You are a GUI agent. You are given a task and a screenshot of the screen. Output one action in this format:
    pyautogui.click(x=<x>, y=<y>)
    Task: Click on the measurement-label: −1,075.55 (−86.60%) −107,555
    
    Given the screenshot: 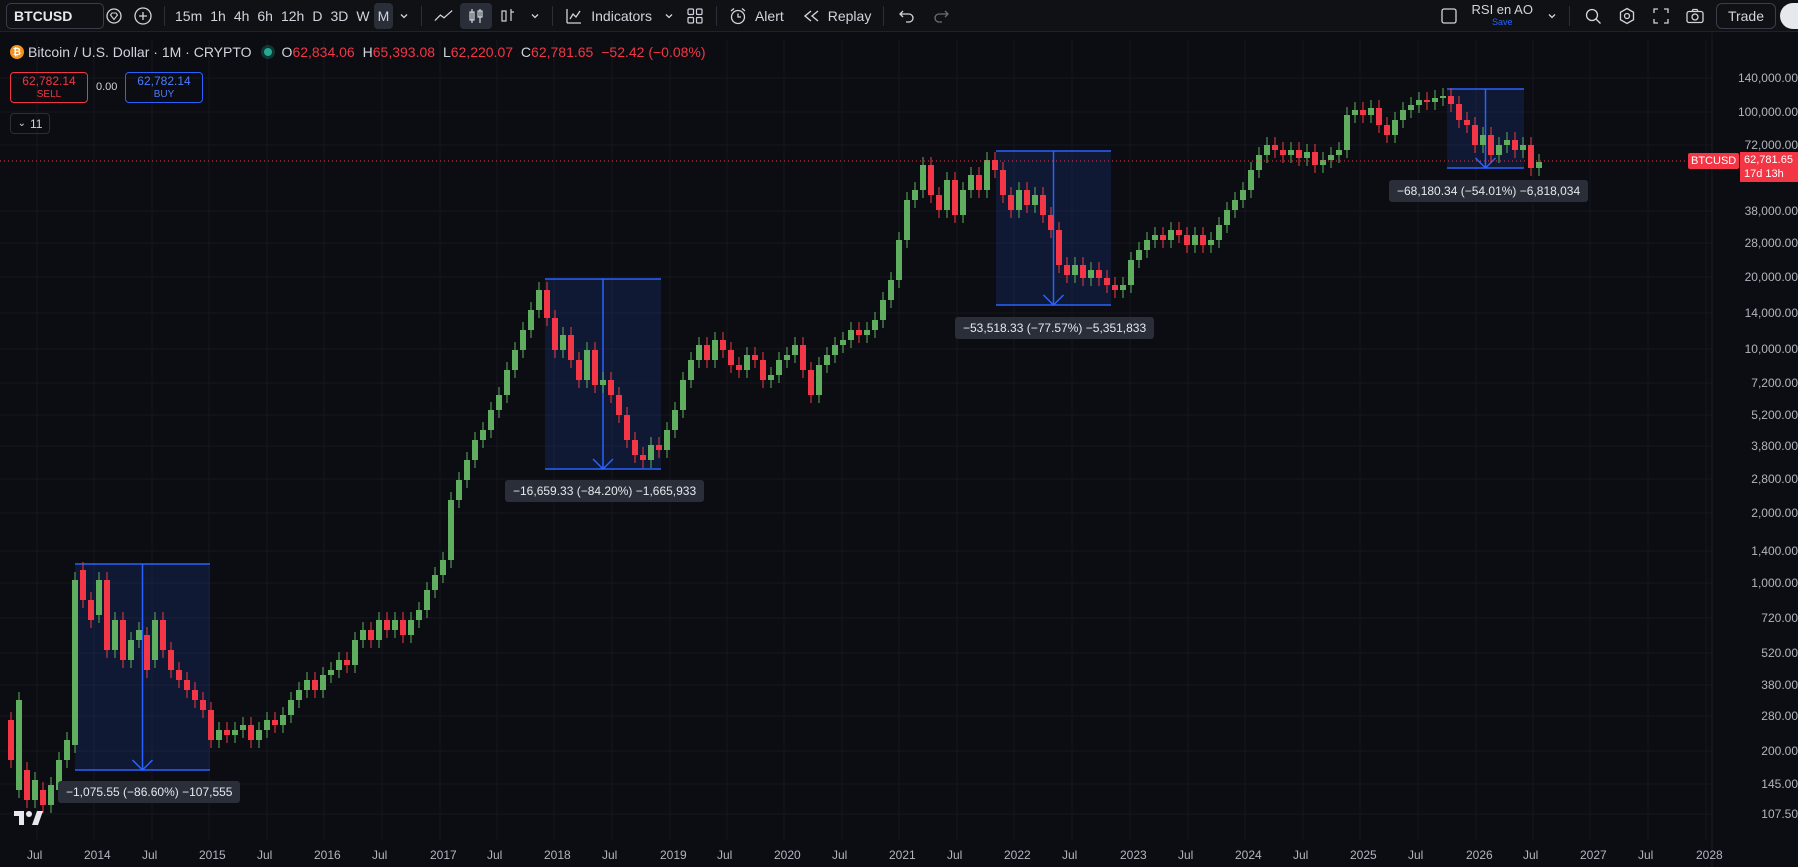 What is the action you would take?
    pyautogui.click(x=149, y=792)
    